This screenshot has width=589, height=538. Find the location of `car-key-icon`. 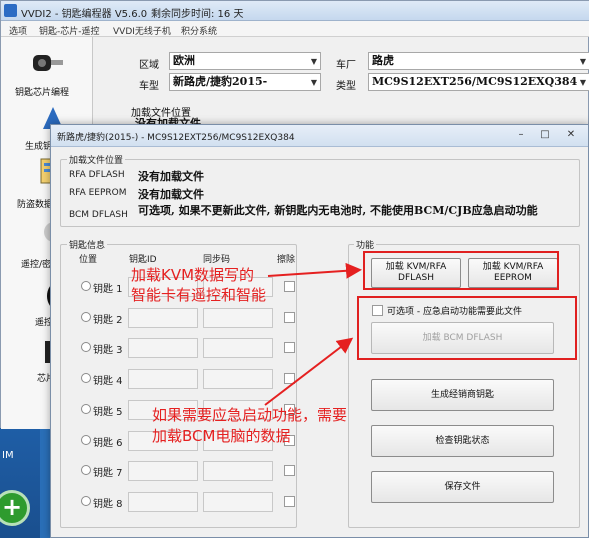

car-key-icon is located at coordinates (48, 63).